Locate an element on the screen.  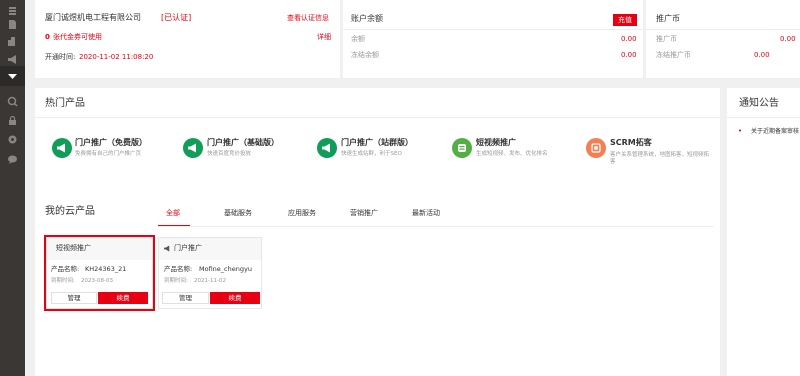
vouchers-count: 0 is located at coordinates (47, 37).